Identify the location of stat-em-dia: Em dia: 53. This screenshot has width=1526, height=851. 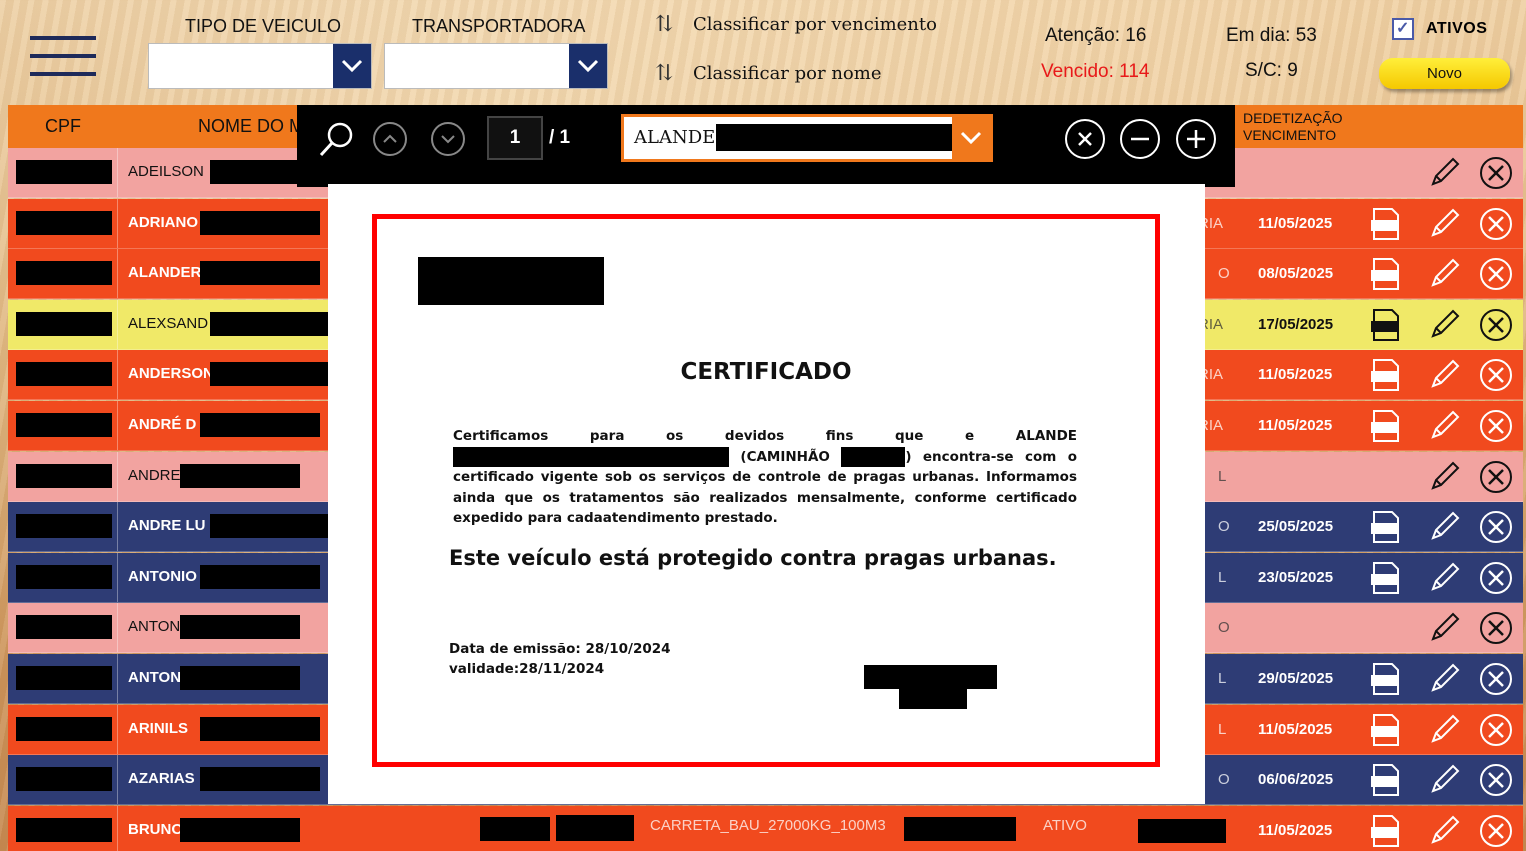
(1271, 36).